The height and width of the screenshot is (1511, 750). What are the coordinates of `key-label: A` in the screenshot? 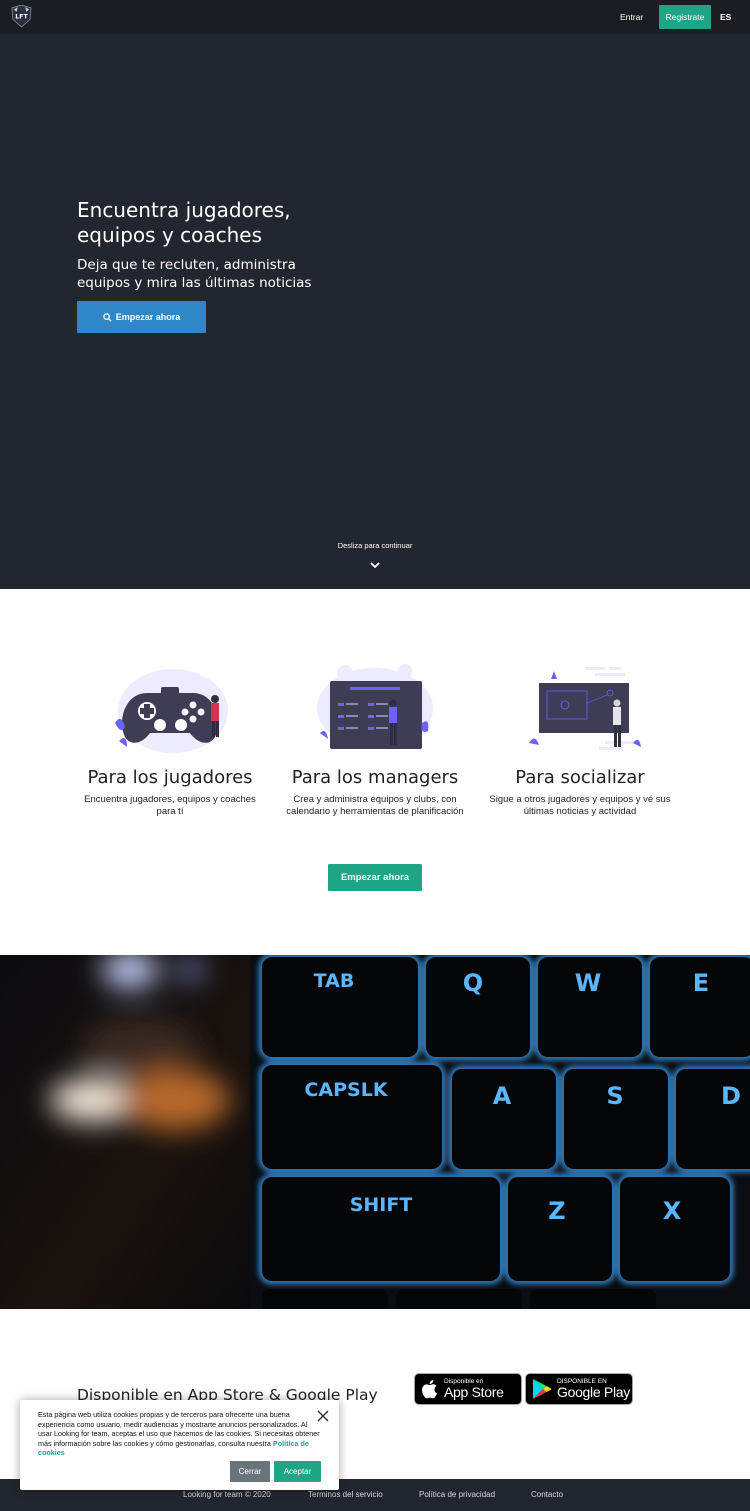 It's located at (502, 1096).